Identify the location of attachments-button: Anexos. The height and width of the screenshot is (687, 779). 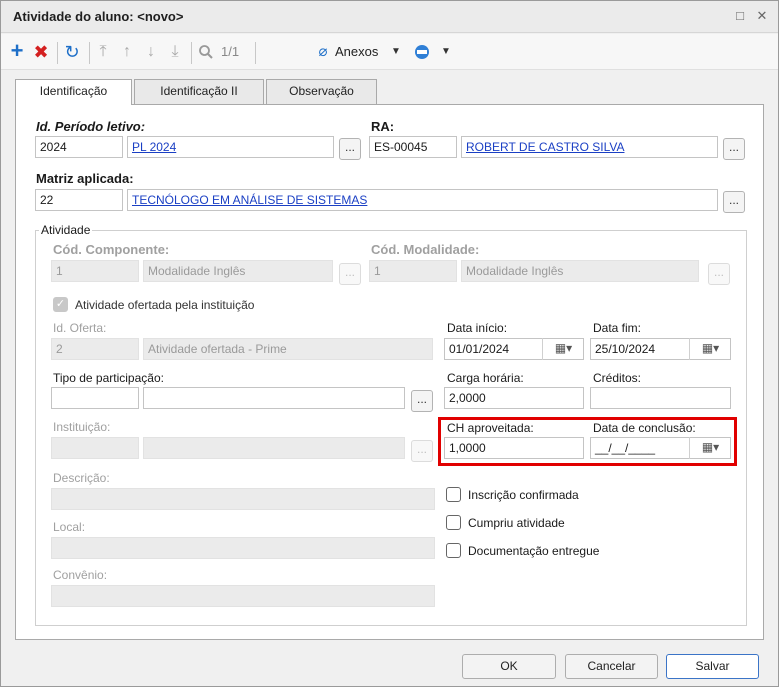
(356, 51).